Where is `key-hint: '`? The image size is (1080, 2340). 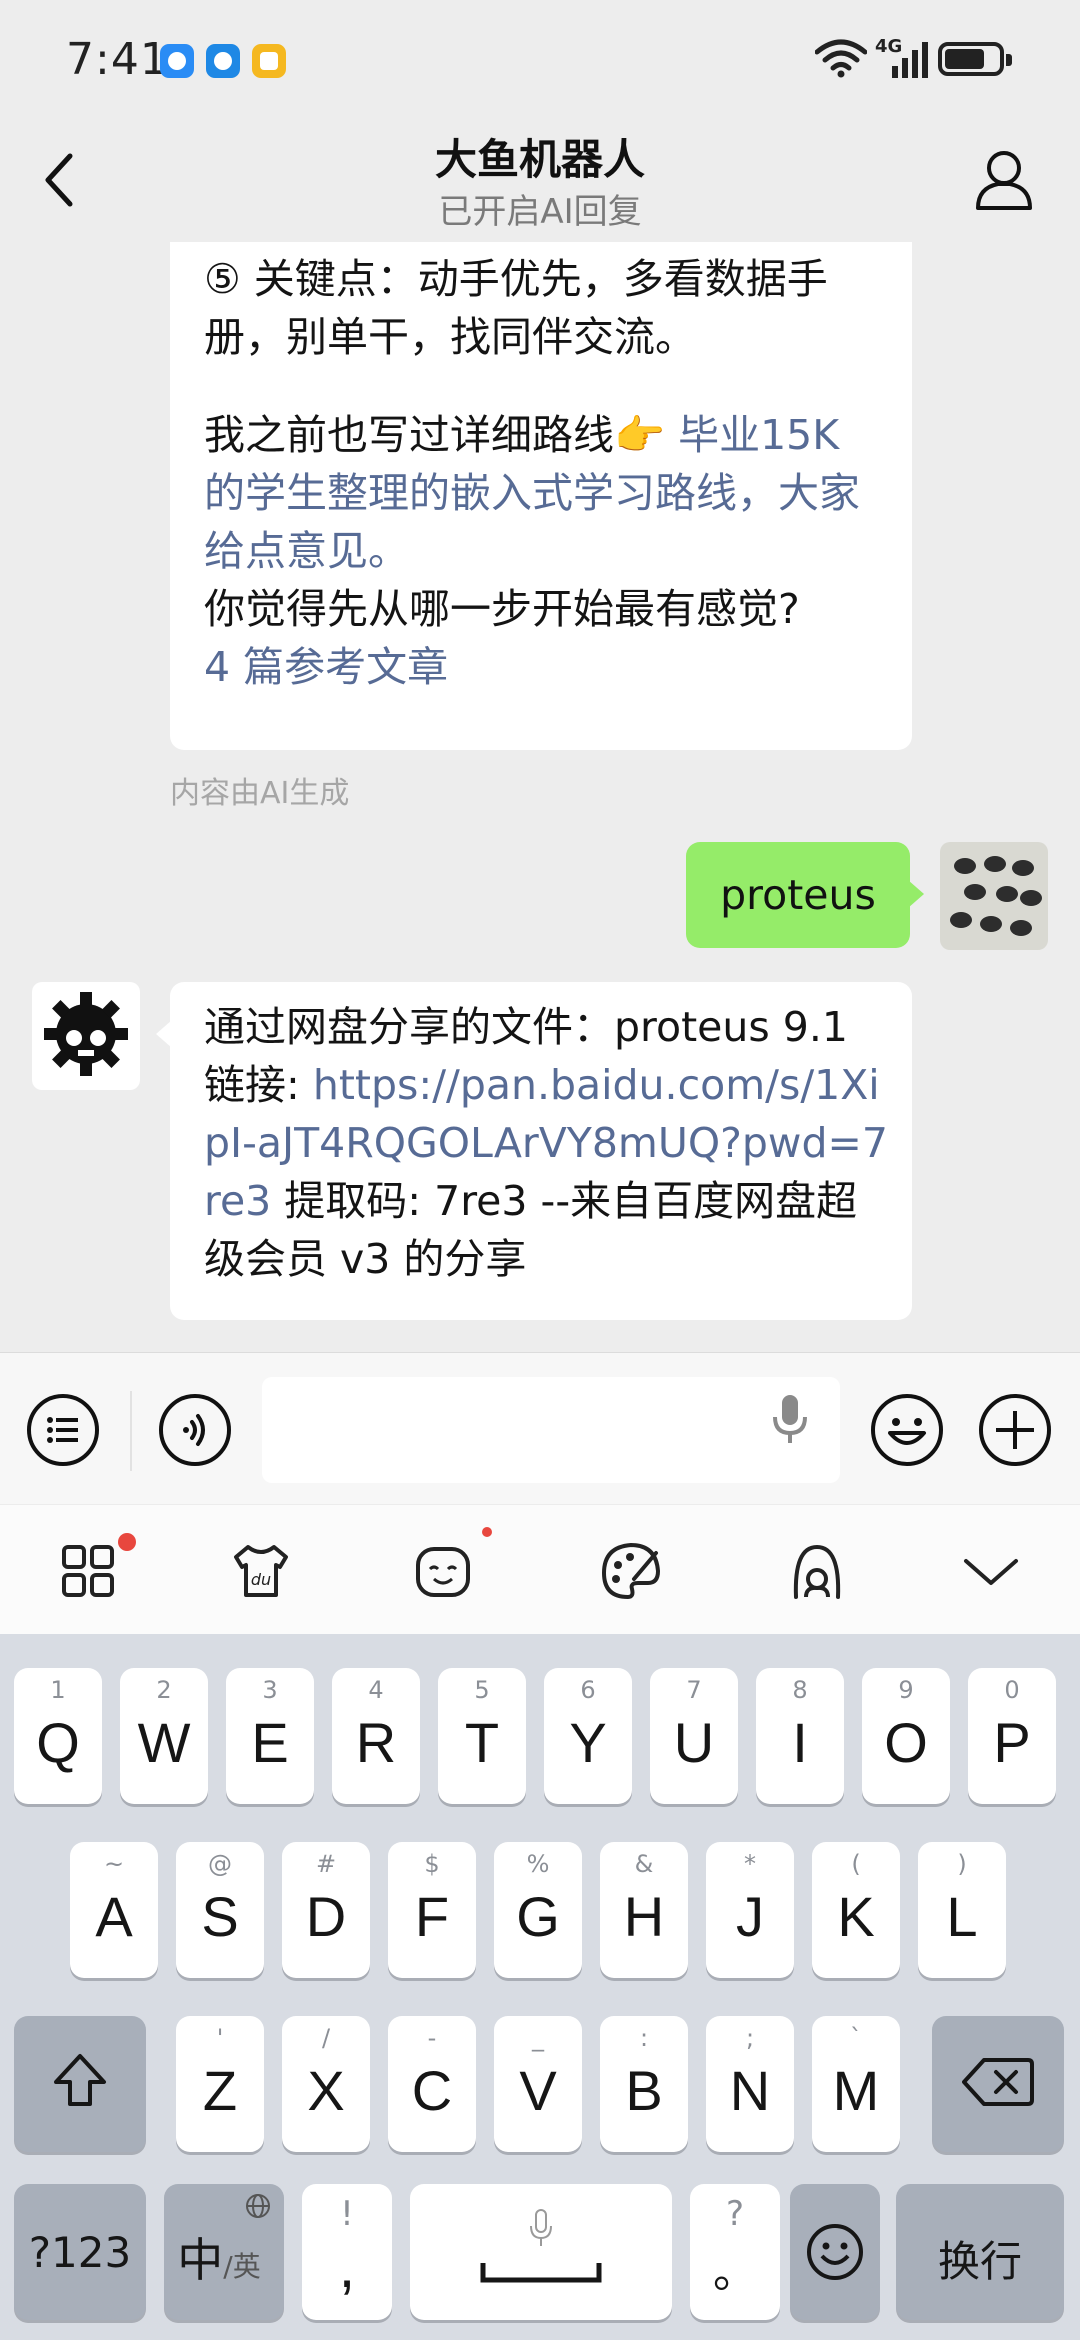
key-hint: ' is located at coordinates (220, 2038).